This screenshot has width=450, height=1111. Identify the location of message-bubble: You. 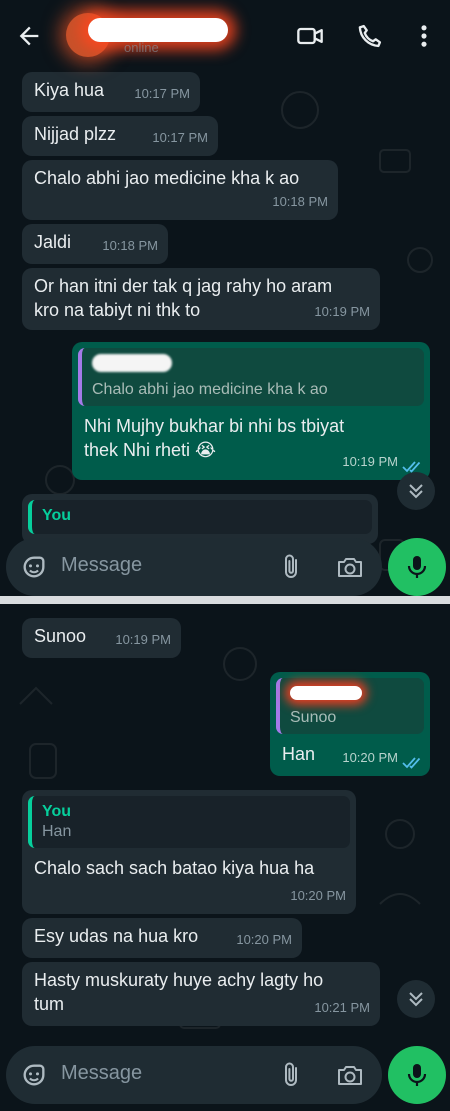
(200, 519).